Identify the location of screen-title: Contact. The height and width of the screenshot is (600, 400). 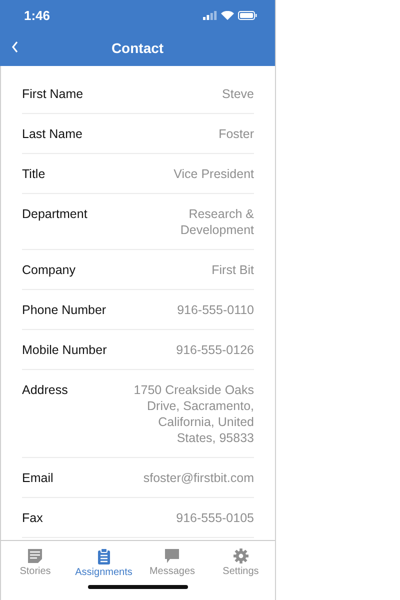
(137, 48).